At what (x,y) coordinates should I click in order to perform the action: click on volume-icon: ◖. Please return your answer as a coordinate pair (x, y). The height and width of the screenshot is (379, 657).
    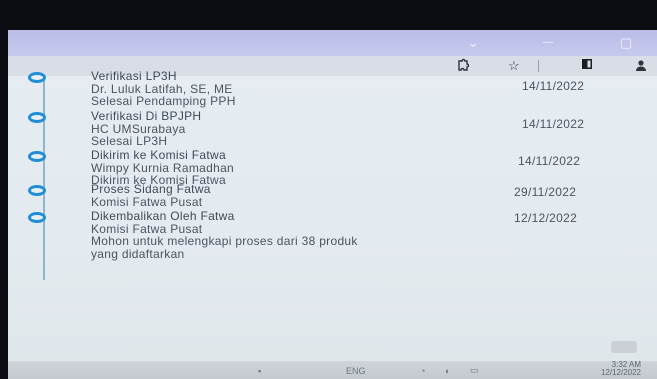
    Looking at the image, I should click on (446, 371).